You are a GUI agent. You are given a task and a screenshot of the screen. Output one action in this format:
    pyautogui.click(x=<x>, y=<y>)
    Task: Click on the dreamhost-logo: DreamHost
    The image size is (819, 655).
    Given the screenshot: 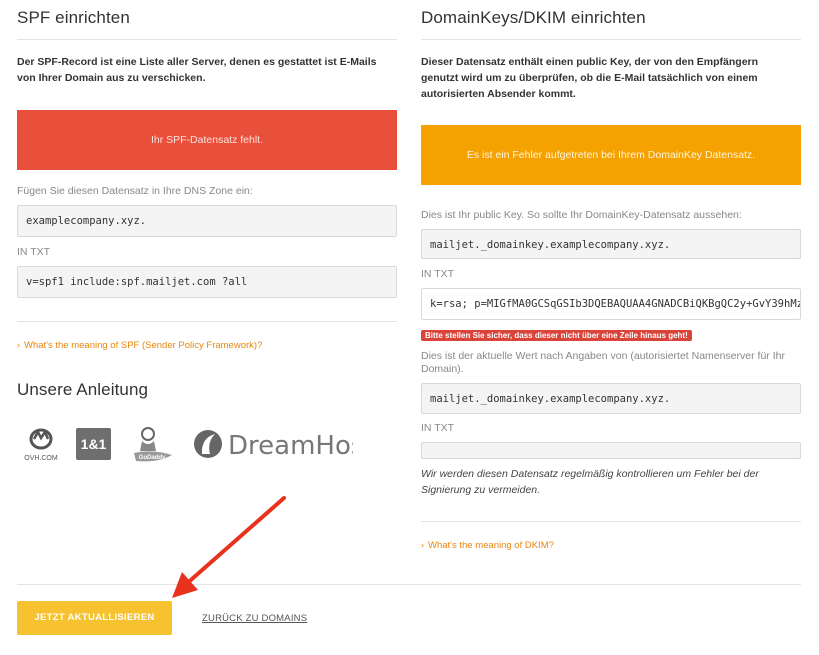 What is the action you would take?
    pyautogui.click(x=284, y=444)
    